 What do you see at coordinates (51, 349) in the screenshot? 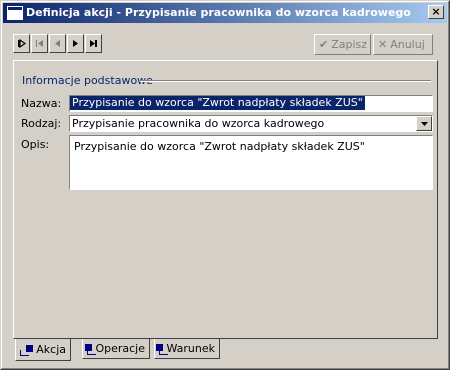
I see `tab-label: Akcja` at bounding box center [51, 349].